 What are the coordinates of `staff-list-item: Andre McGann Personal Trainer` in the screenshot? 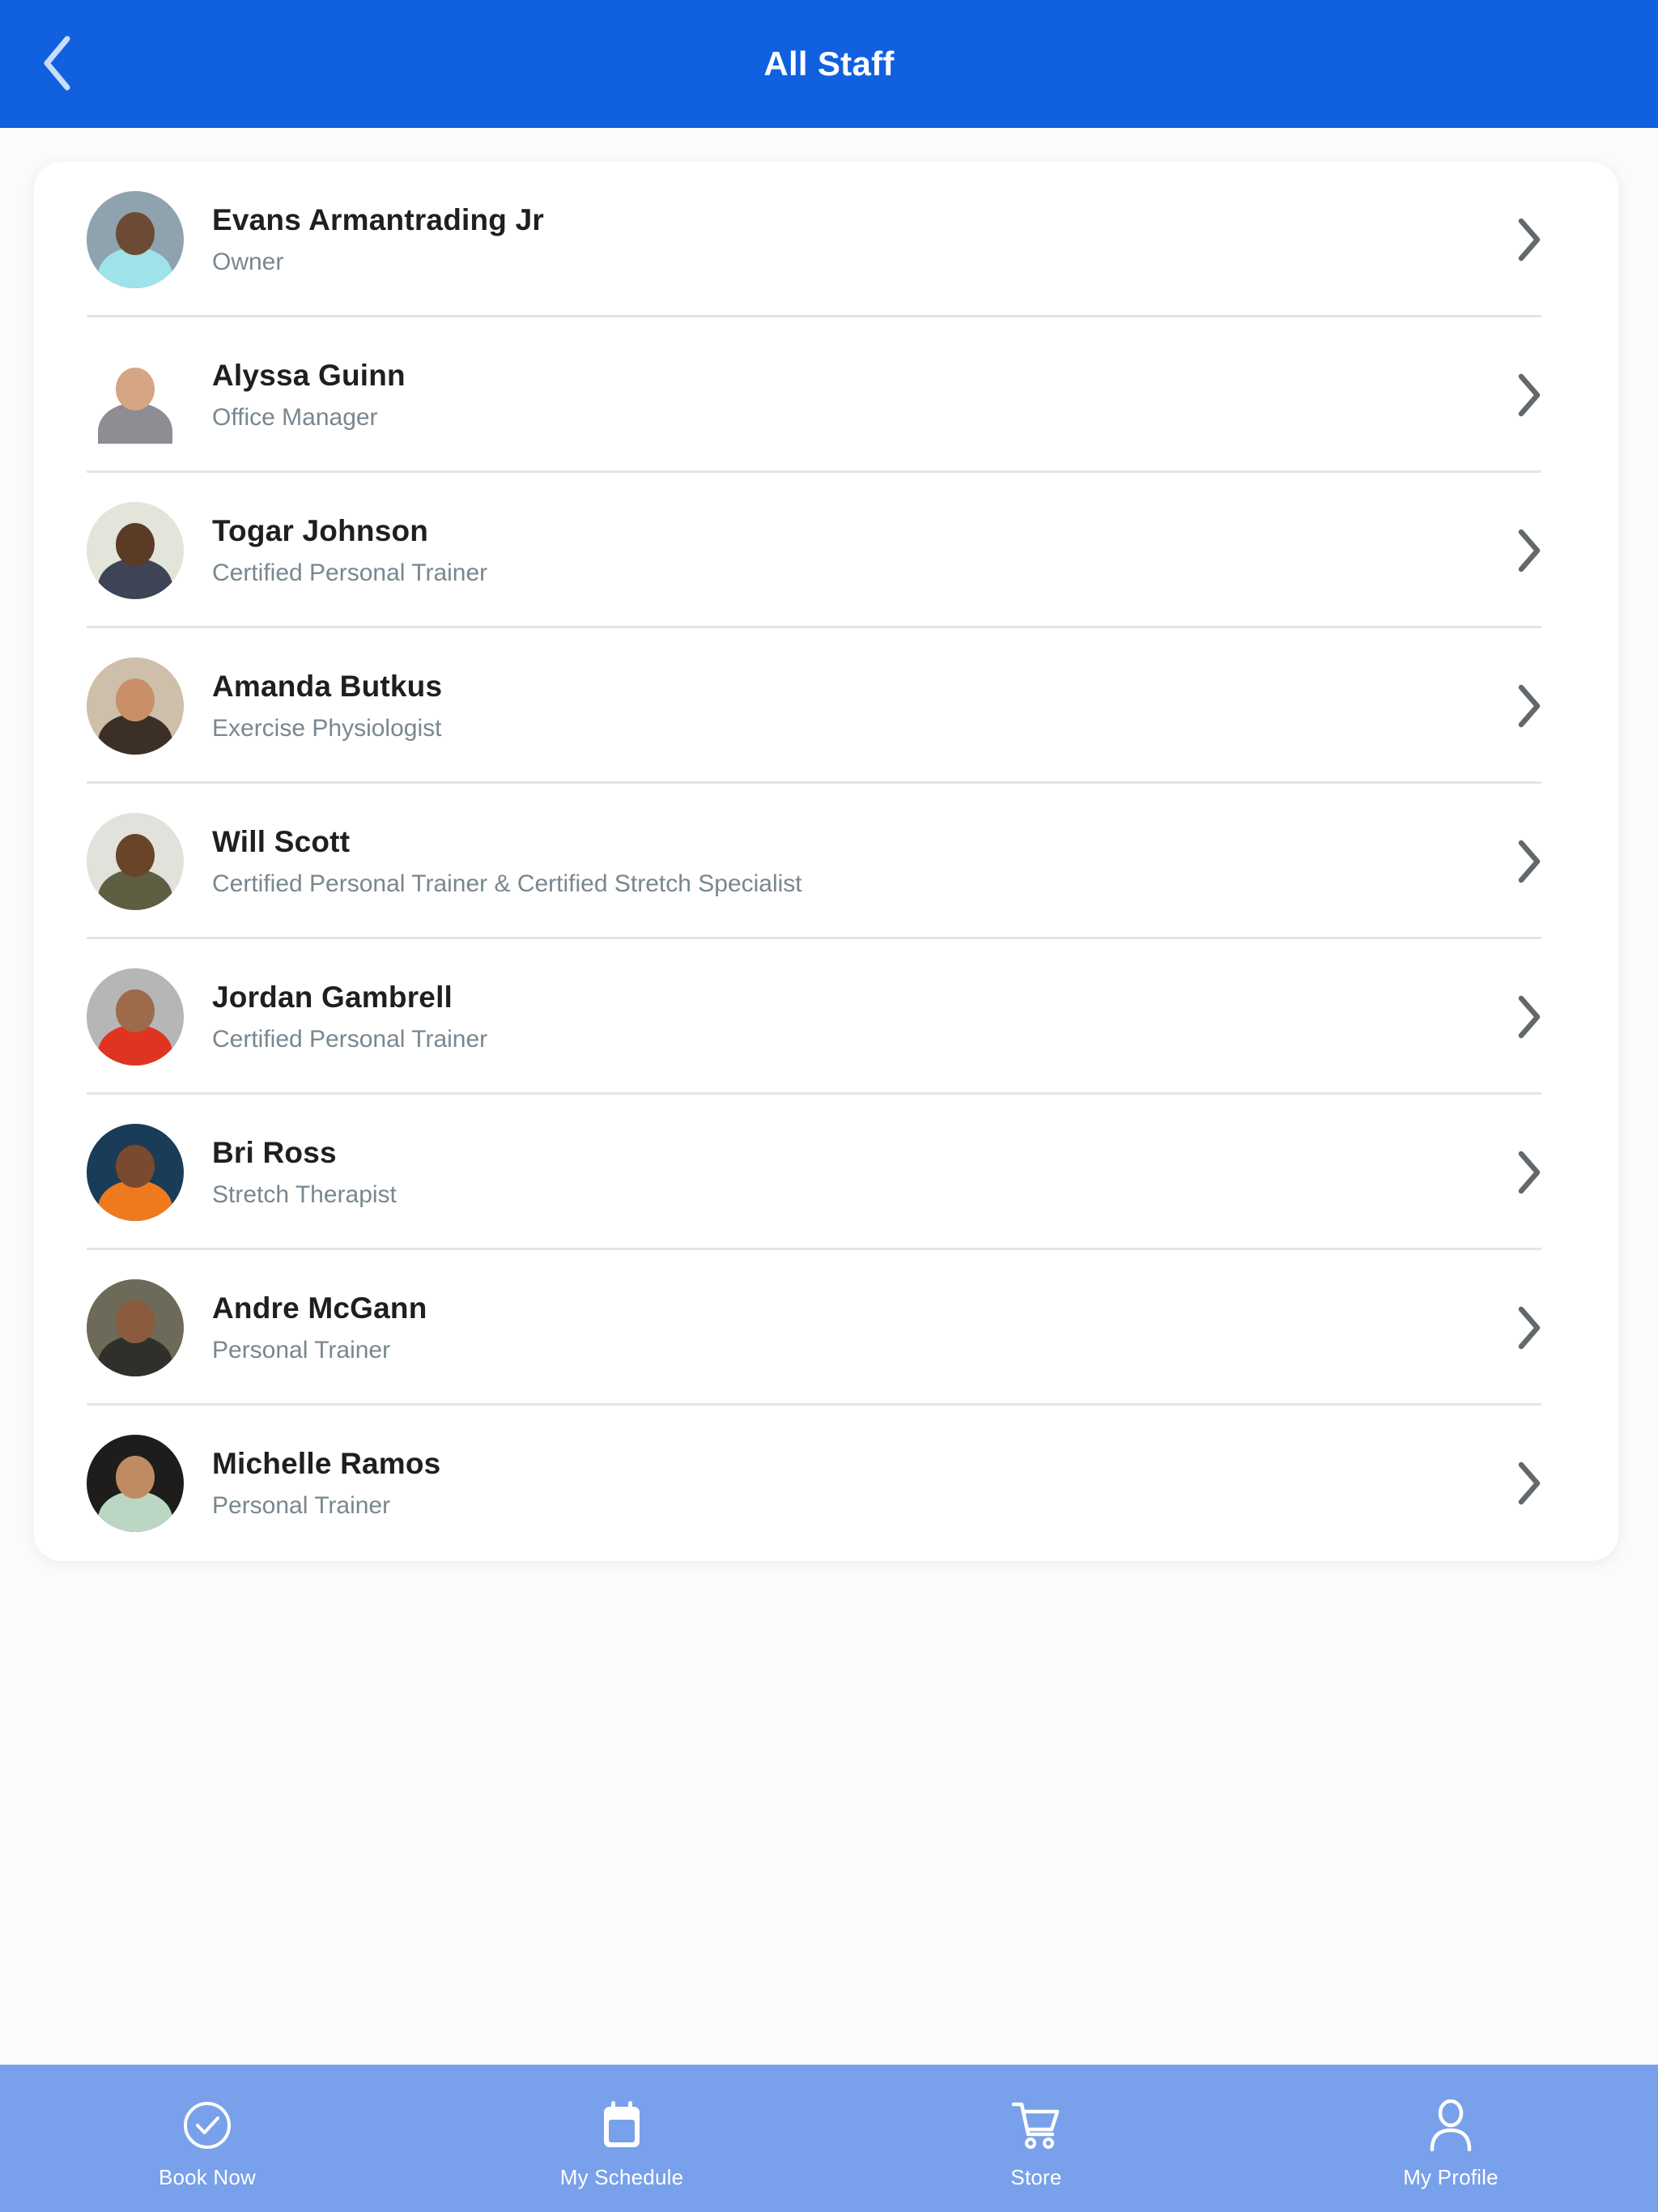 It's located at (826, 1328).